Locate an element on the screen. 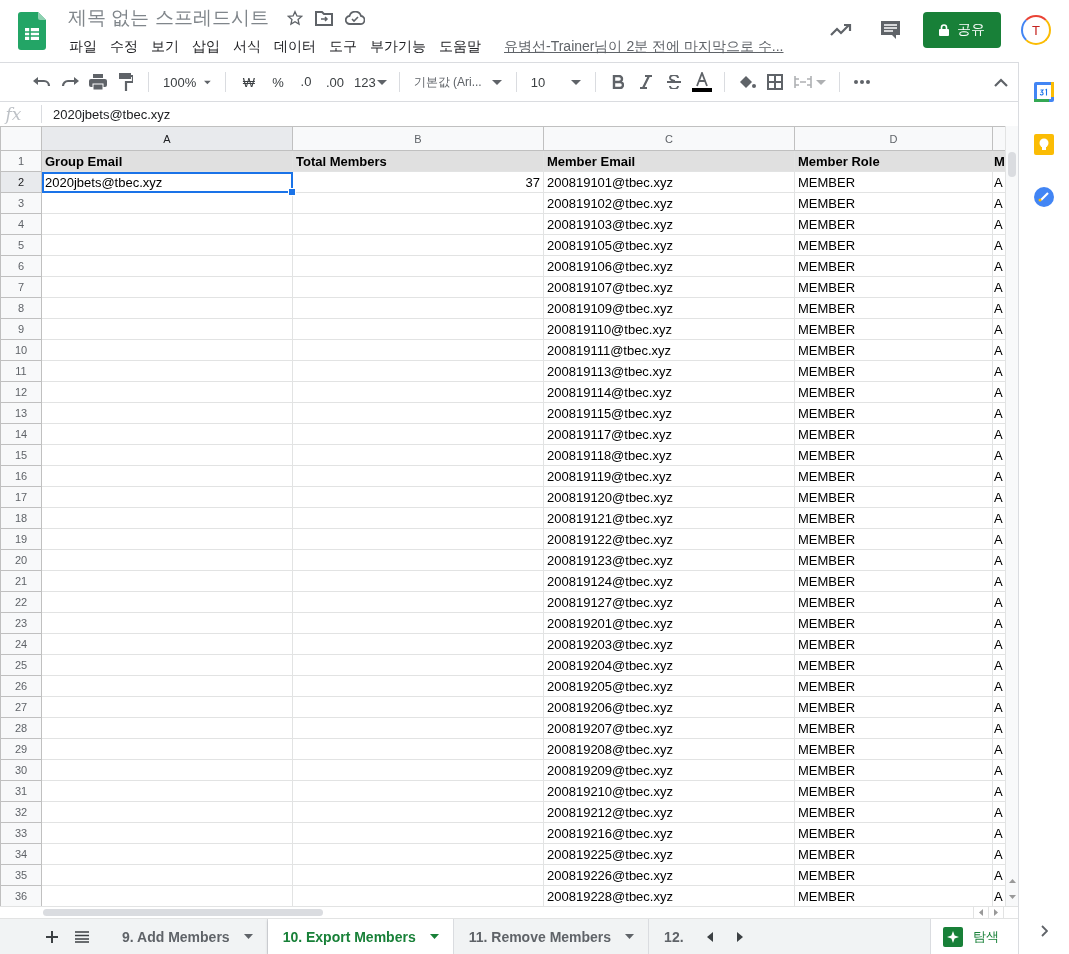 The image size is (1069, 954). row-header: 30 is located at coordinates (21, 770).